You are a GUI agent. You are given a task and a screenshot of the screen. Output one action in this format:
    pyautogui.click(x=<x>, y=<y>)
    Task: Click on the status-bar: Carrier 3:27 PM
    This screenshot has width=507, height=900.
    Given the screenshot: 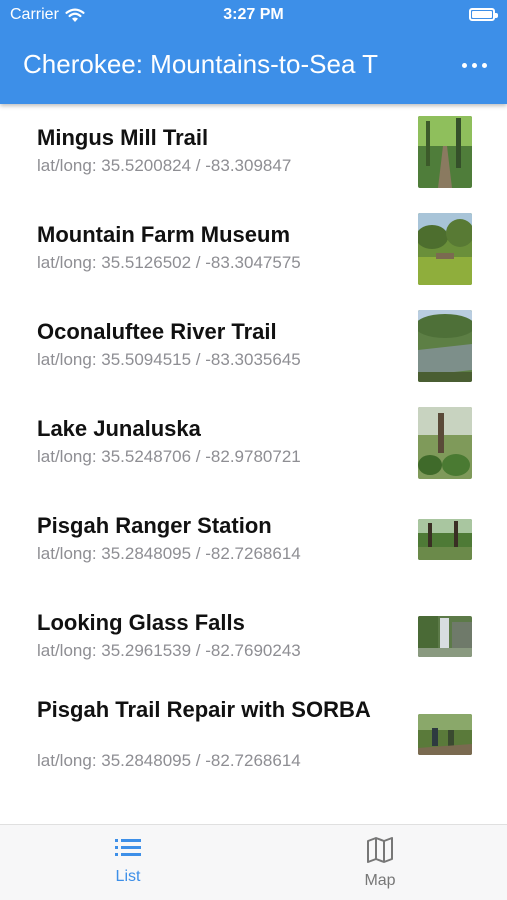 What is the action you would take?
    pyautogui.click(x=253, y=15)
    